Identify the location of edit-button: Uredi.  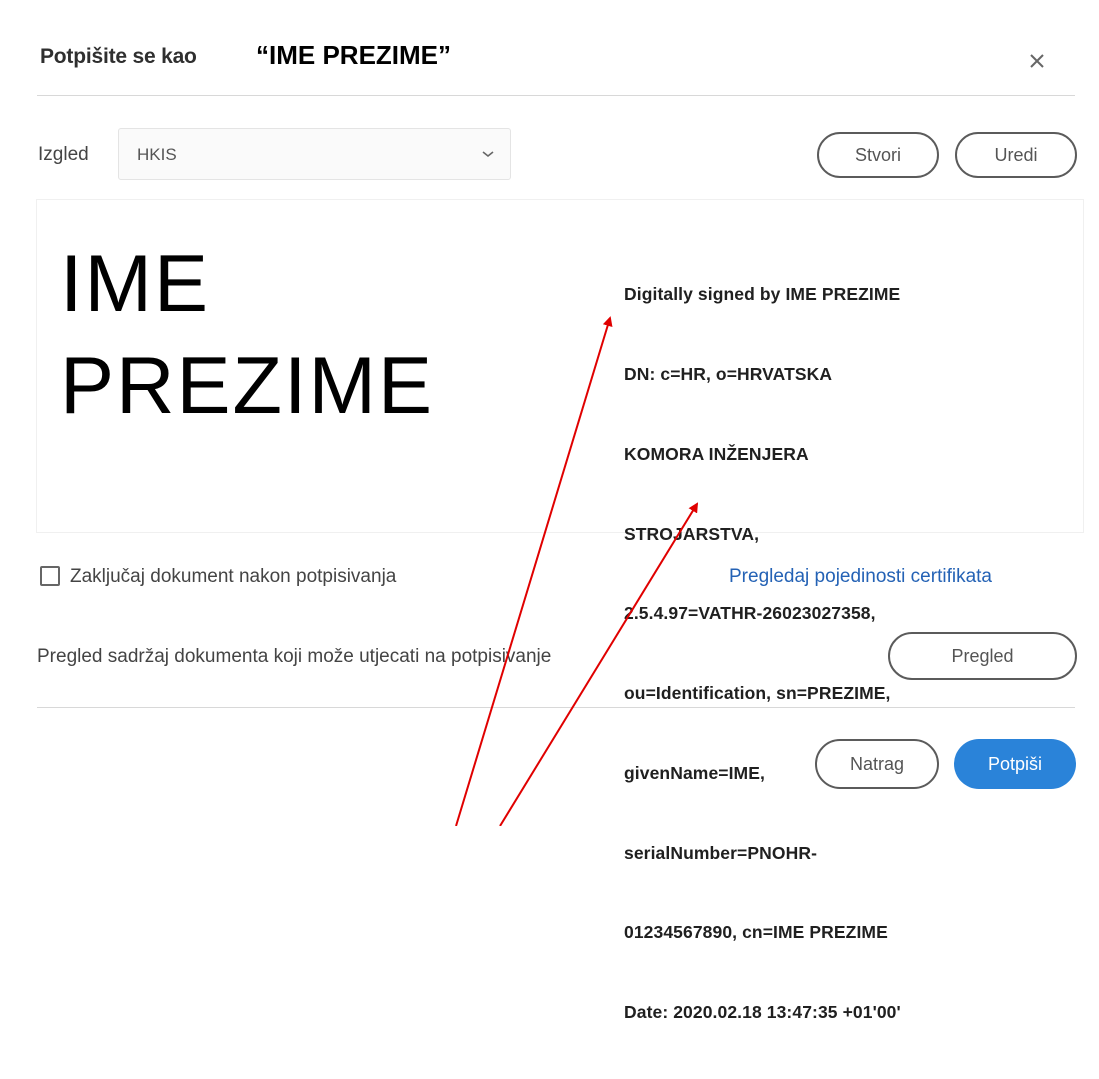
(1016, 155).